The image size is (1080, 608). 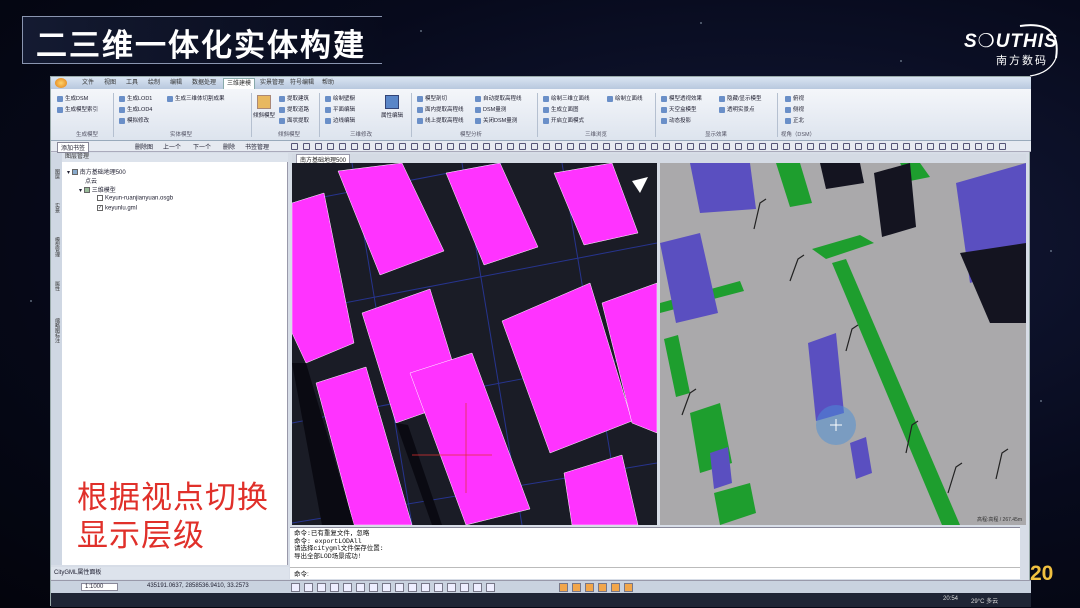 What do you see at coordinates (56, 247) in the screenshot?
I see `vtab-model-manage: 模型管理` at bounding box center [56, 247].